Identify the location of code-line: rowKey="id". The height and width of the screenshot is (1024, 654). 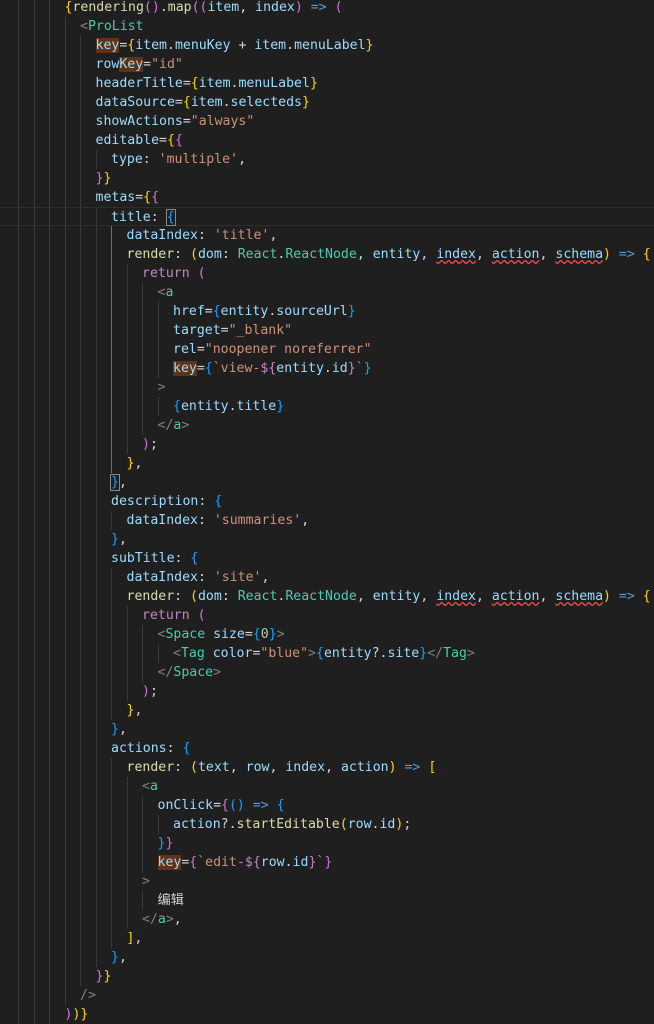
(327, 64).